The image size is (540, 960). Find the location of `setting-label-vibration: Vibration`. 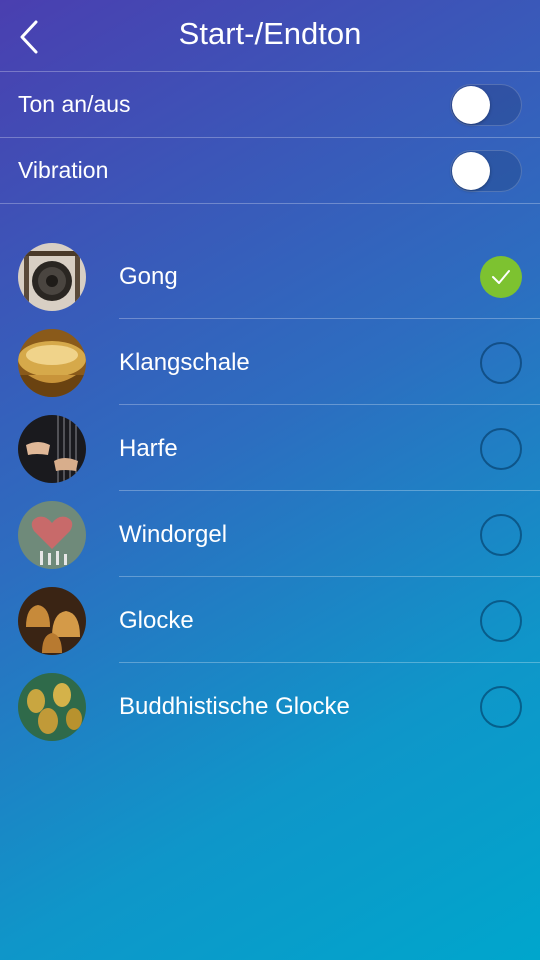

setting-label-vibration: Vibration is located at coordinates (63, 170).